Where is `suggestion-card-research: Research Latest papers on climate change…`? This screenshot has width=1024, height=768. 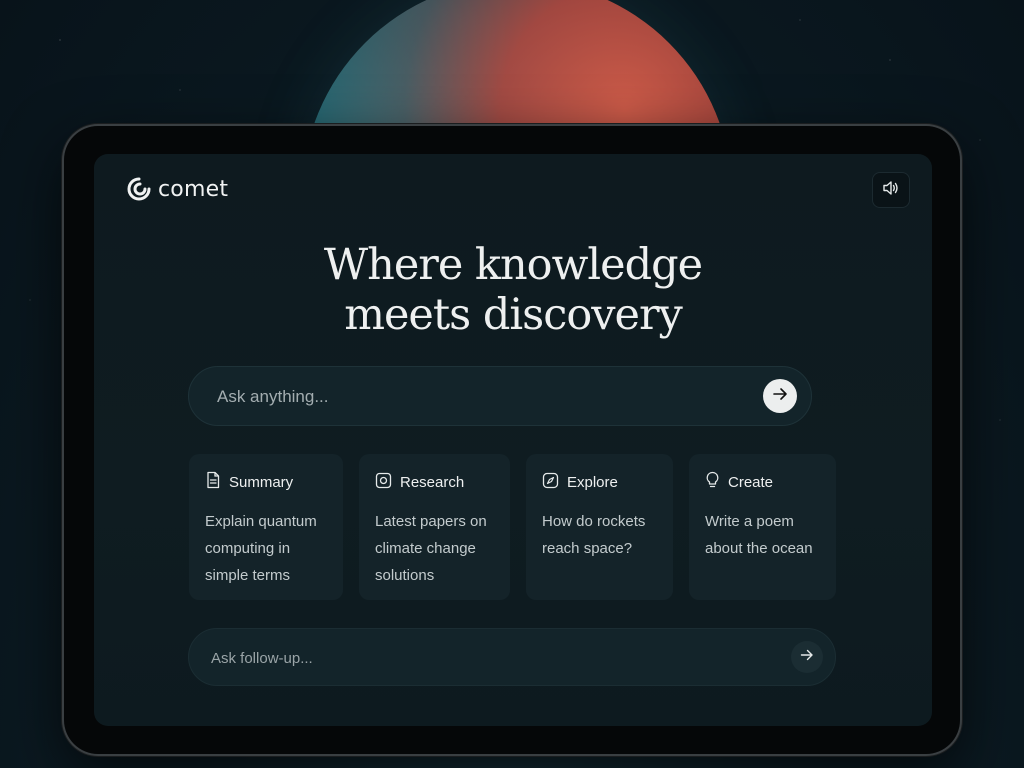 suggestion-card-research: Research Latest papers on climate change… is located at coordinates (434, 527).